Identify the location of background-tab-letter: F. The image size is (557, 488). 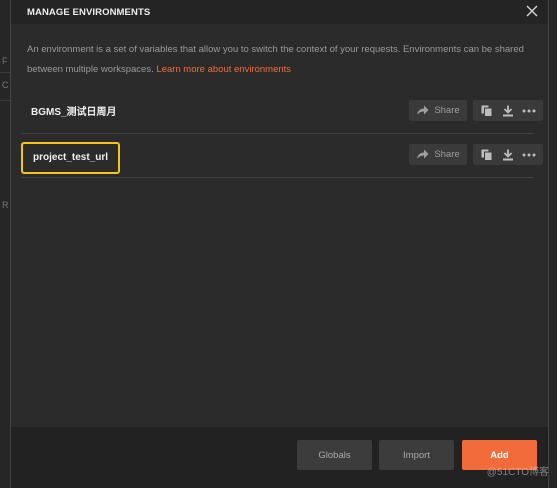
(5, 61).